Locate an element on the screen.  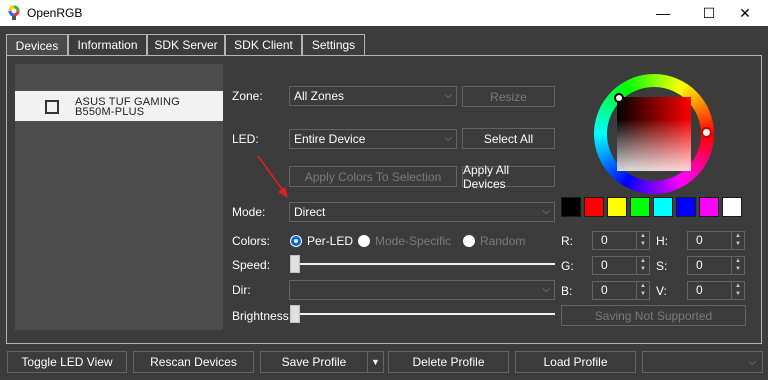
zone-label: Zone: is located at coordinates (247, 96).